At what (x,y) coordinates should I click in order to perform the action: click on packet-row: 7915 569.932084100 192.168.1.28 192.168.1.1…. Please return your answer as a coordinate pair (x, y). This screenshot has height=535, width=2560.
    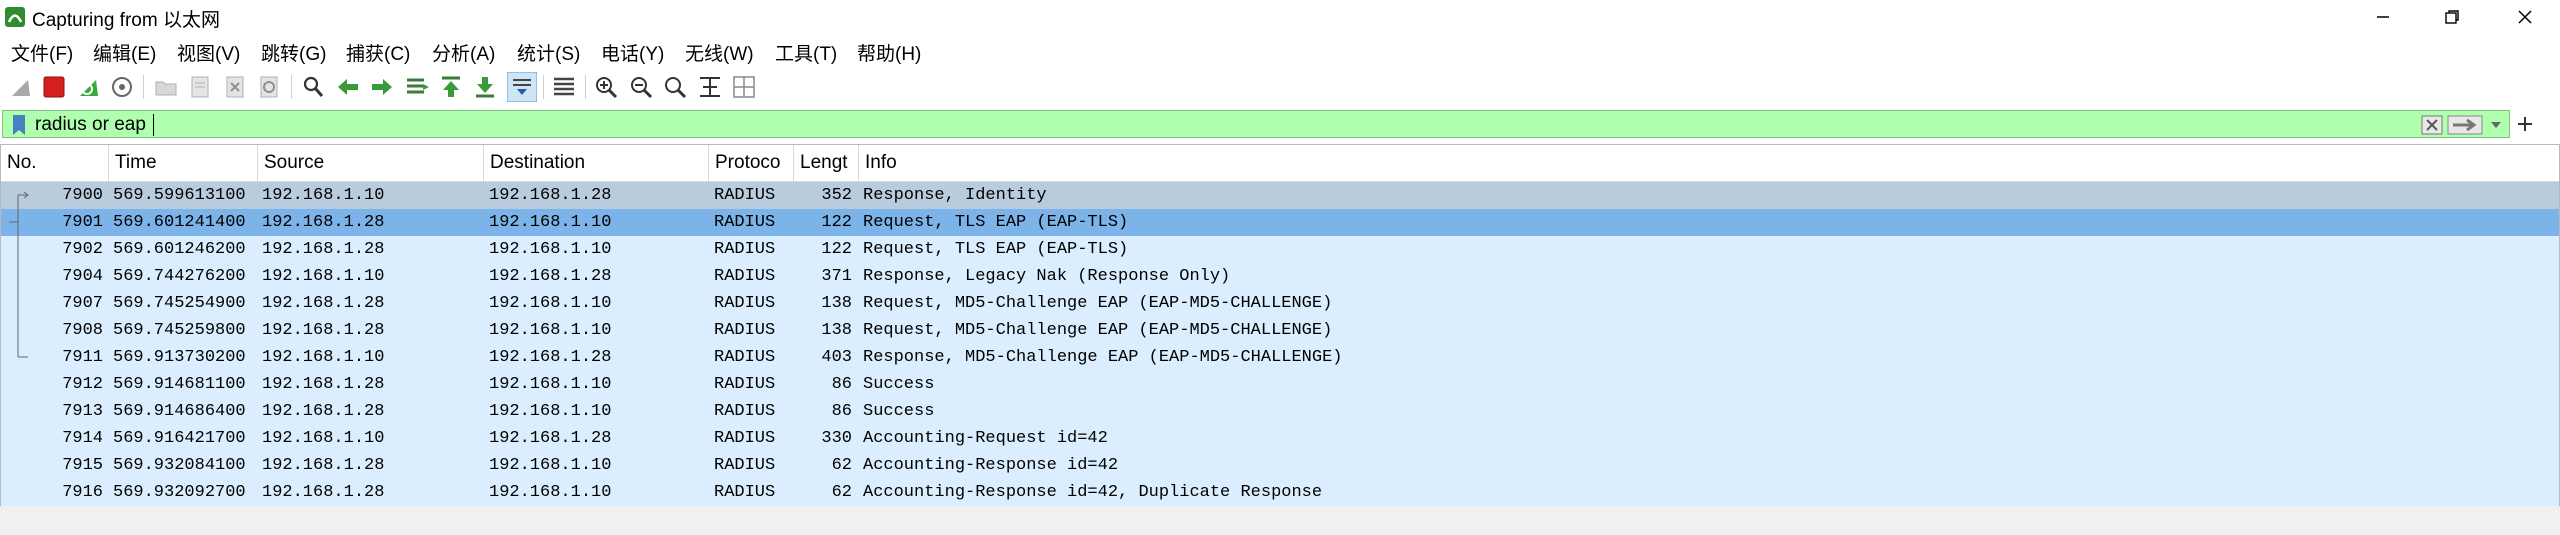
    Looking at the image, I should click on (1280, 465).